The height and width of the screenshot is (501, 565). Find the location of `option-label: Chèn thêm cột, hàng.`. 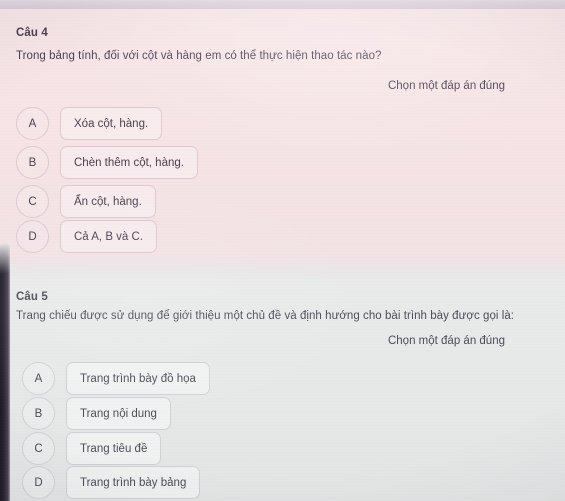

option-label: Chèn thêm cột, hàng. is located at coordinates (129, 162).